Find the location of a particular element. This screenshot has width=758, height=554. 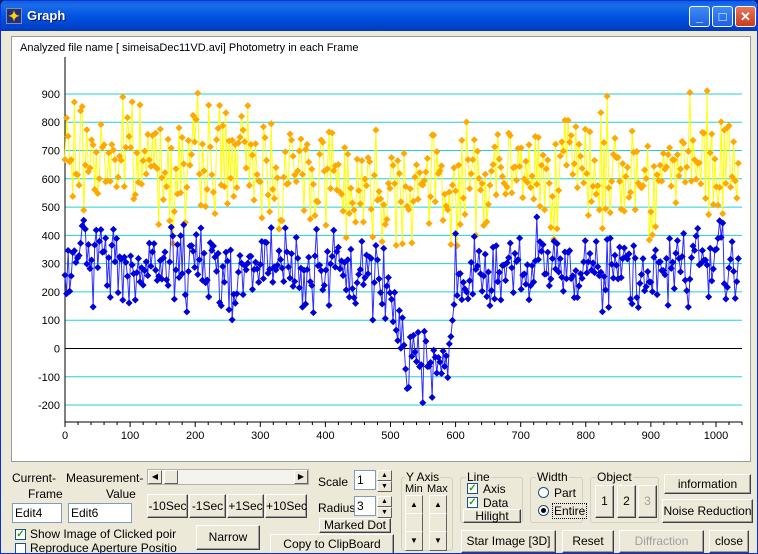

slider-right-arrow-icon: ▶ is located at coordinates (301, 477).